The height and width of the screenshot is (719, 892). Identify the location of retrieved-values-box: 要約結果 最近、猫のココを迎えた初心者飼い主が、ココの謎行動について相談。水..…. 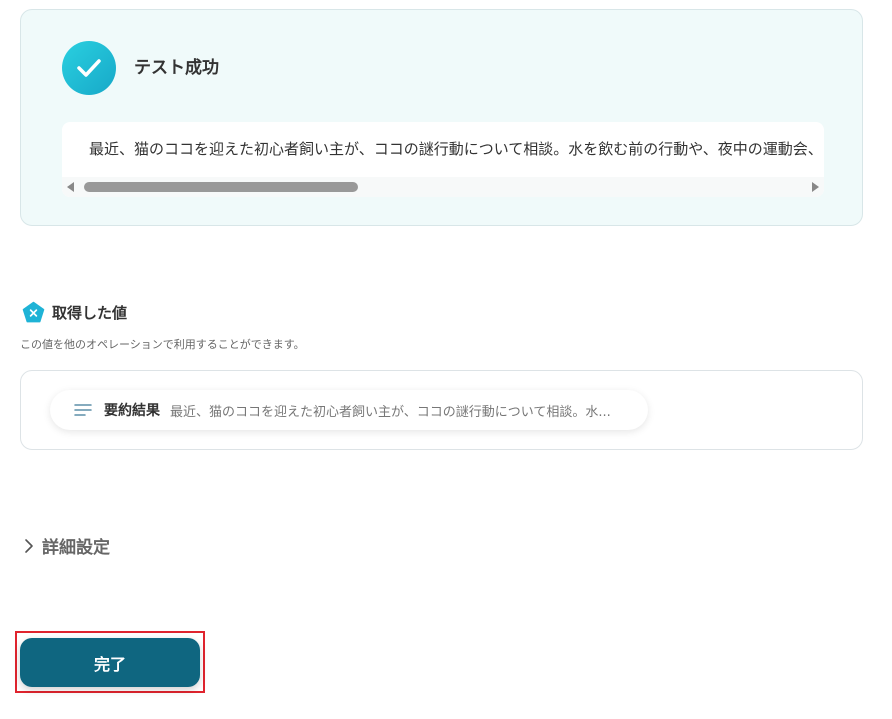
(441, 410).